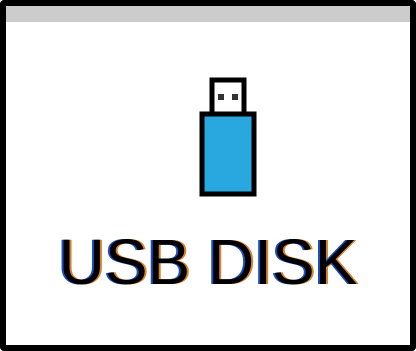 The image size is (416, 351). What do you see at coordinates (208, 262) in the screenshot?
I see `device-label: USB DISK` at bounding box center [208, 262].